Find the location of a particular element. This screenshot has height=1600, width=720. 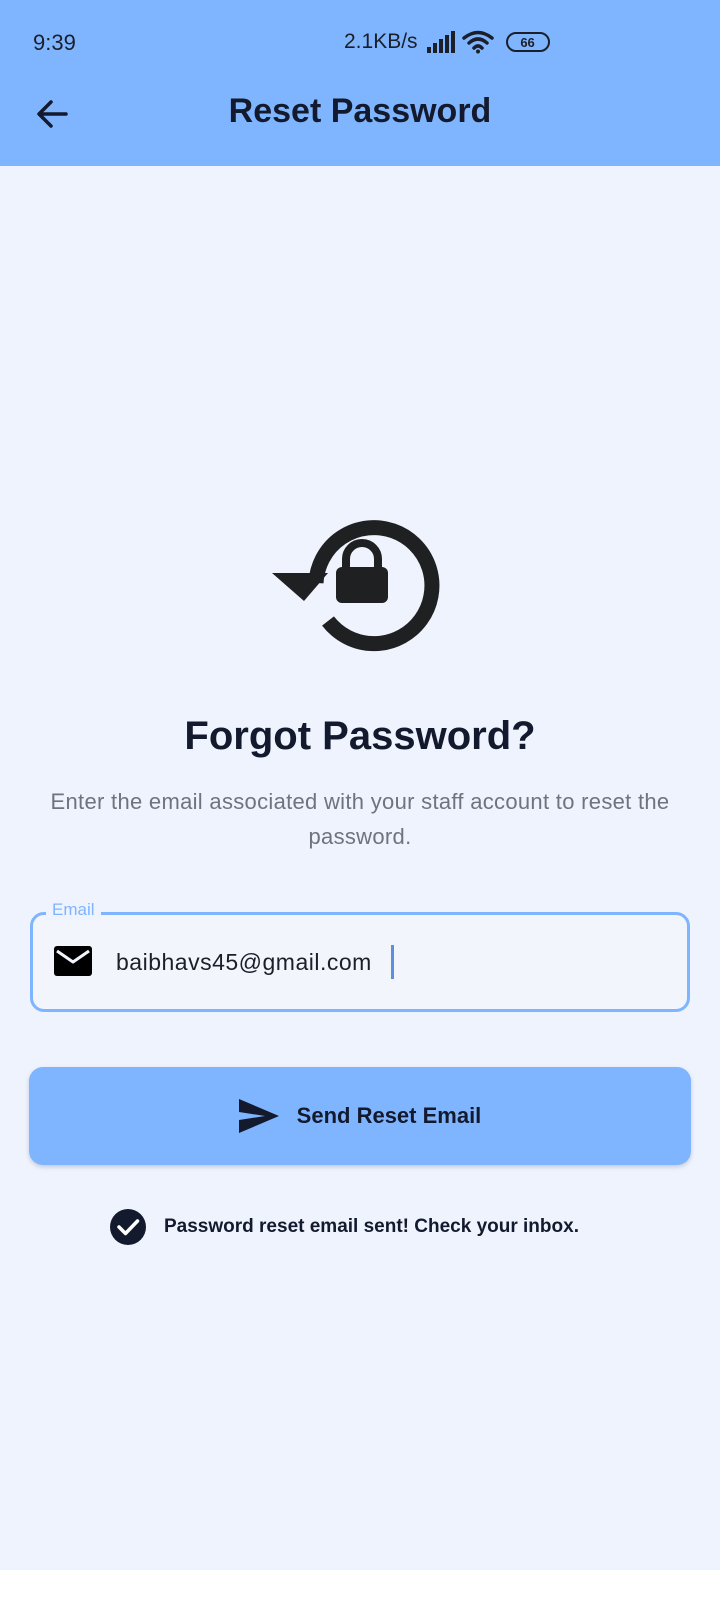

app-header: 9:39 2.1KB/s 66 Reset Password is located at coordinates (360, 83).